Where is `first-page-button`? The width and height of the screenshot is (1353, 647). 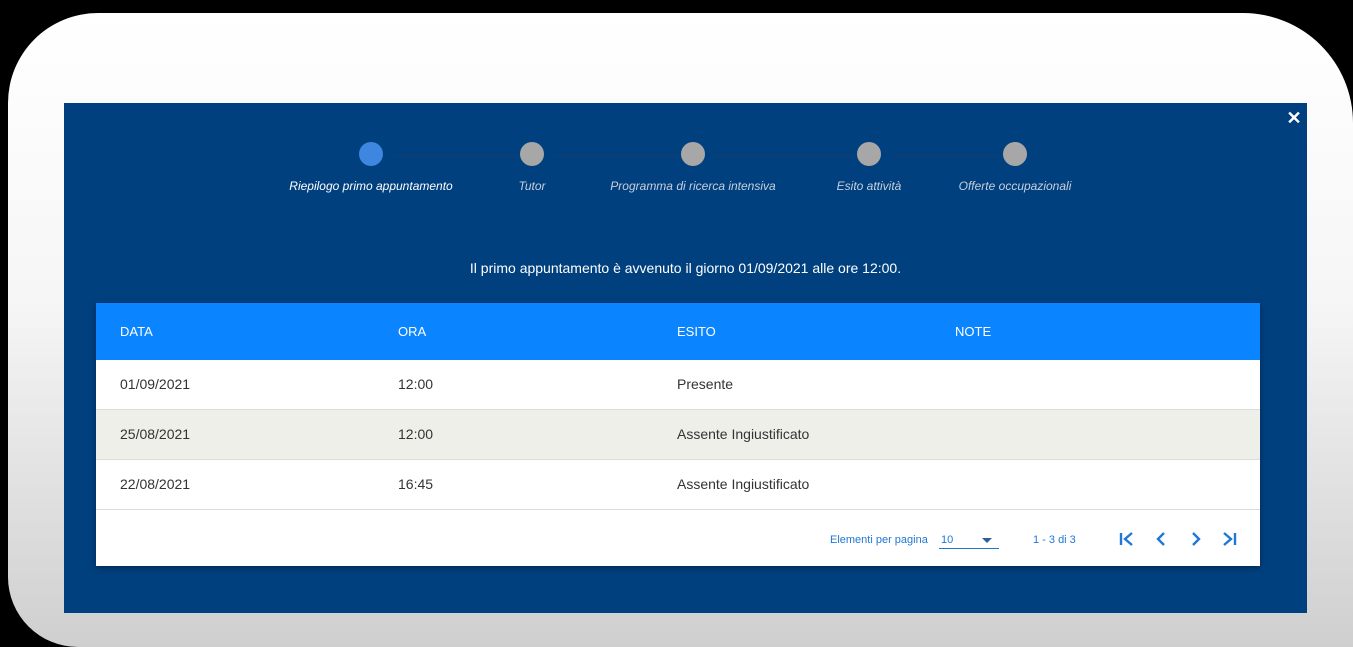
first-page-button is located at coordinates (1127, 539).